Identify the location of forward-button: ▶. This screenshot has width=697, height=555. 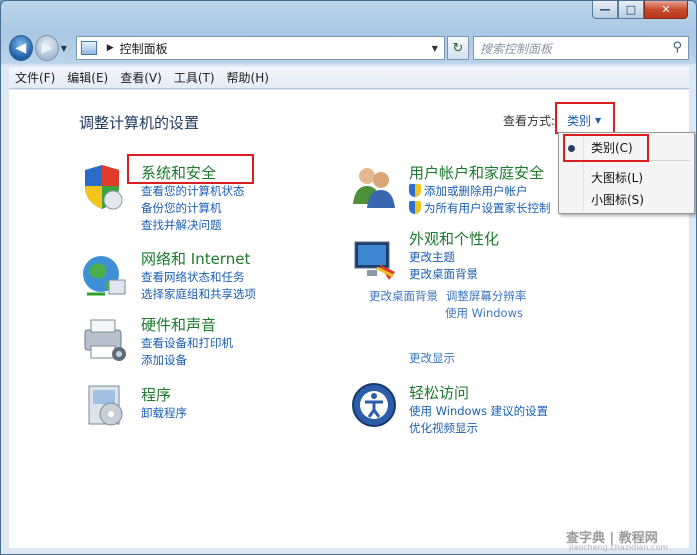
(46, 48).